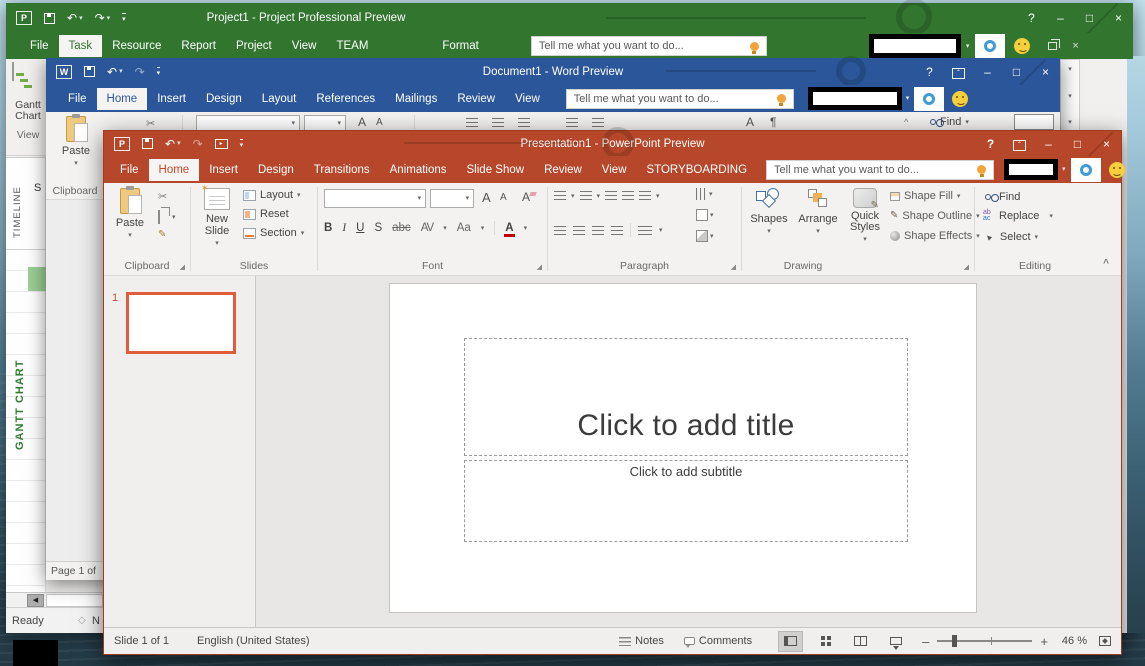 The width and height of the screenshot is (1145, 666). What do you see at coordinates (1105, 641) in the screenshot?
I see `fit-slide-to-window-icon` at bounding box center [1105, 641].